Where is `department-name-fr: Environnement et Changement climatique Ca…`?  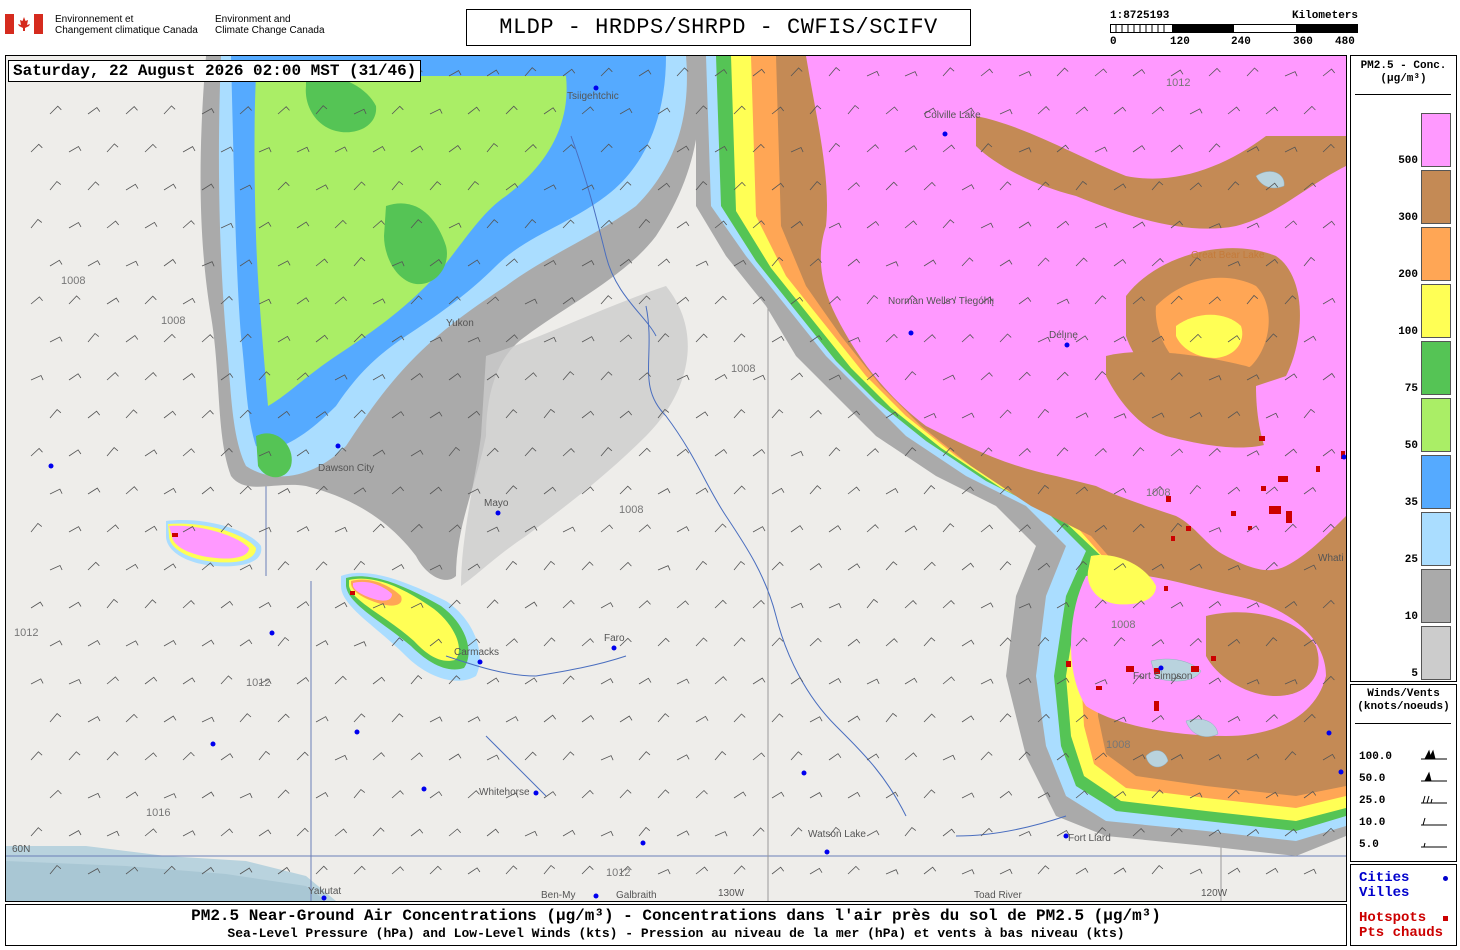 department-name-fr: Environnement et Changement climatique Ca… is located at coordinates (126, 25).